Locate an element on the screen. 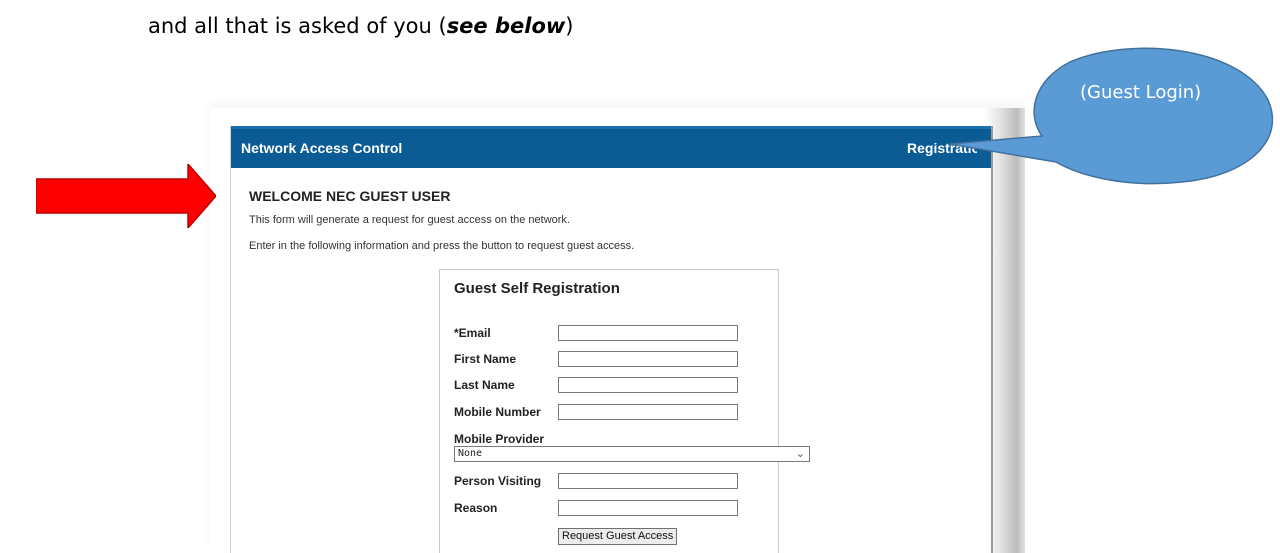 This screenshot has height=553, width=1280. intro-text-after: ) is located at coordinates (569, 26).